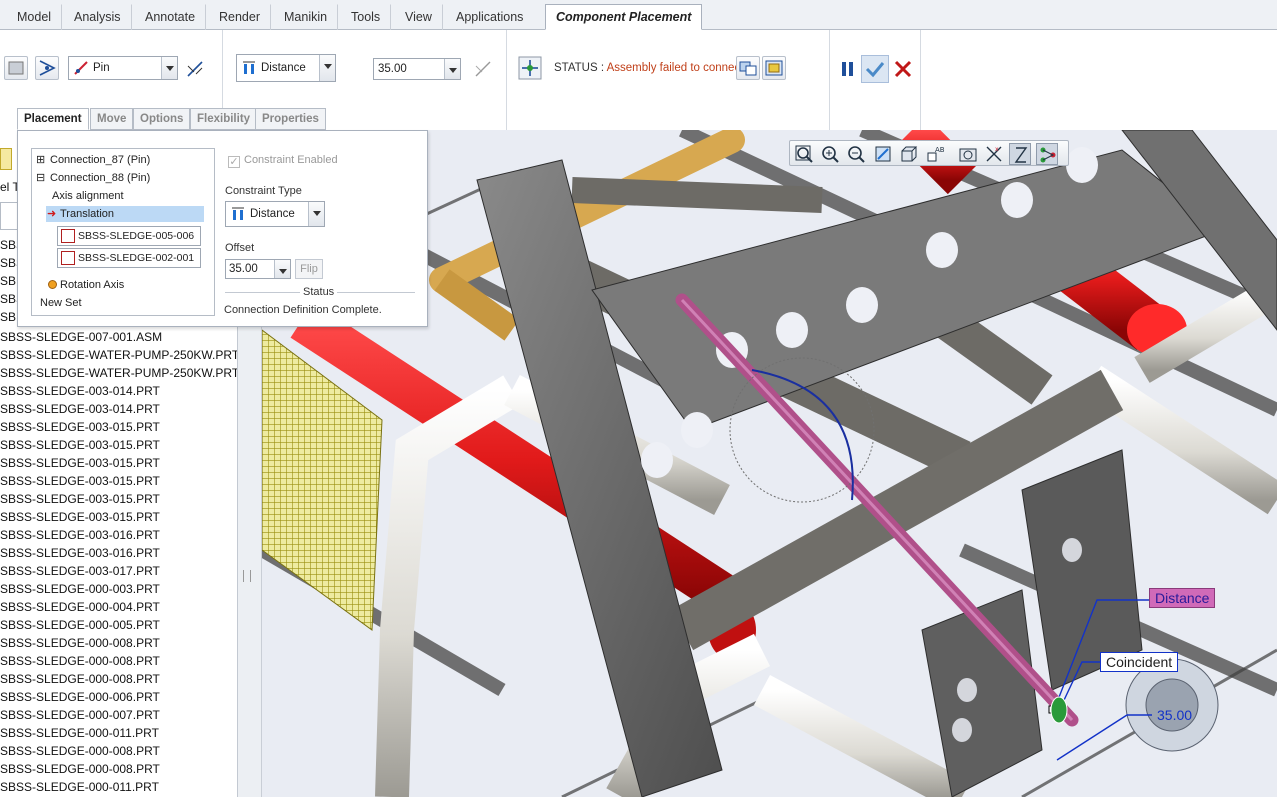 The width and height of the screenshot is (1277, 797). I want to click on tab-component-placement: Component Placement, so click(624, 17).